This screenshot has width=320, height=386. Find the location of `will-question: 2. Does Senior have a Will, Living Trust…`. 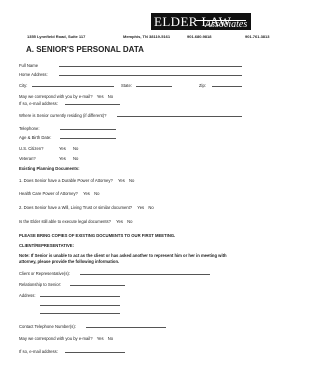

will-question: 2. Does Senior have a Will, Living Trust… is located at coordinates (86, 207).